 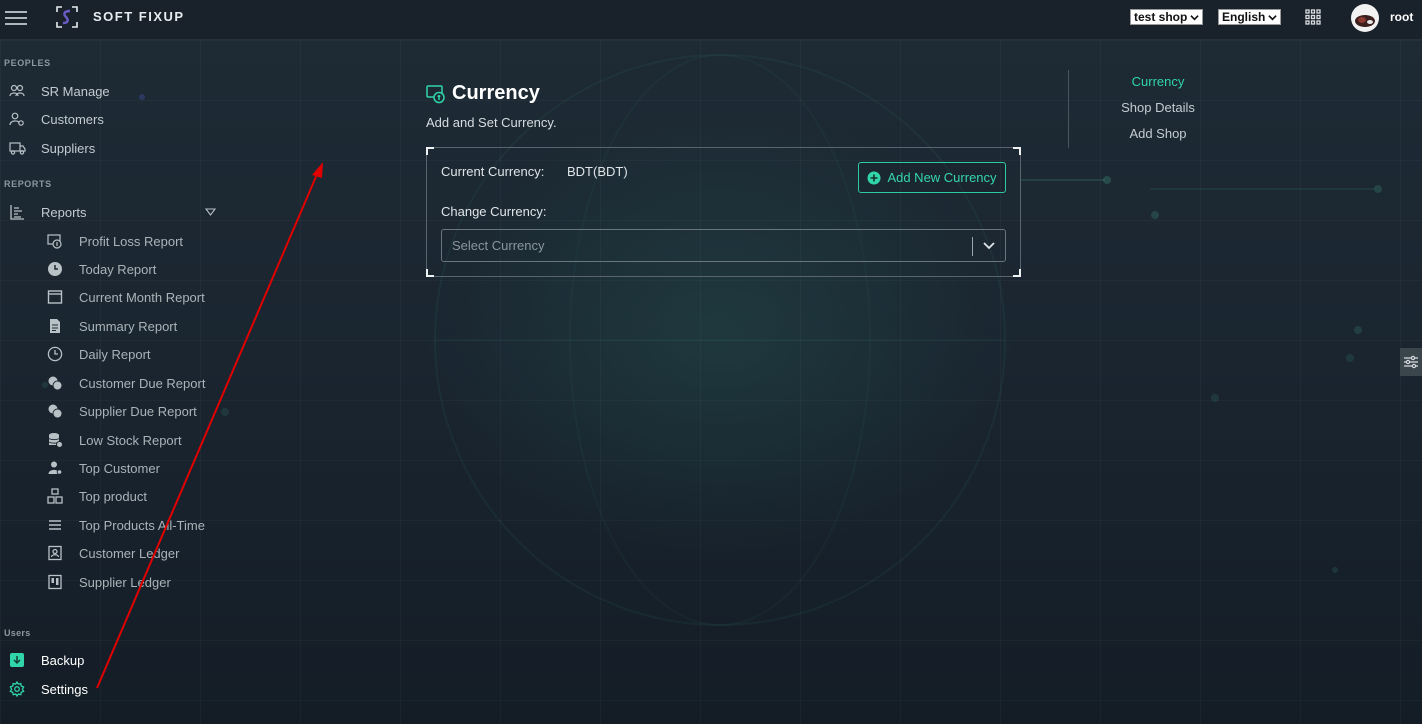 I want to click on user-settings-icon, so click(x=17, y=119).